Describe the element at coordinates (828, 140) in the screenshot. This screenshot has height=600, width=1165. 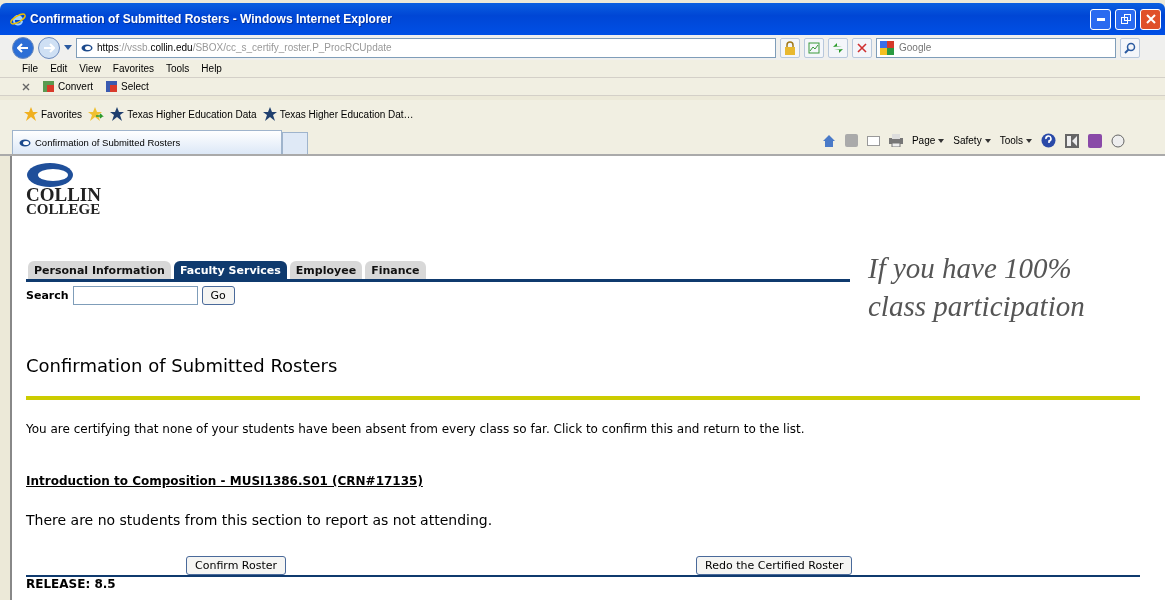
I see `home-icon` at that location.